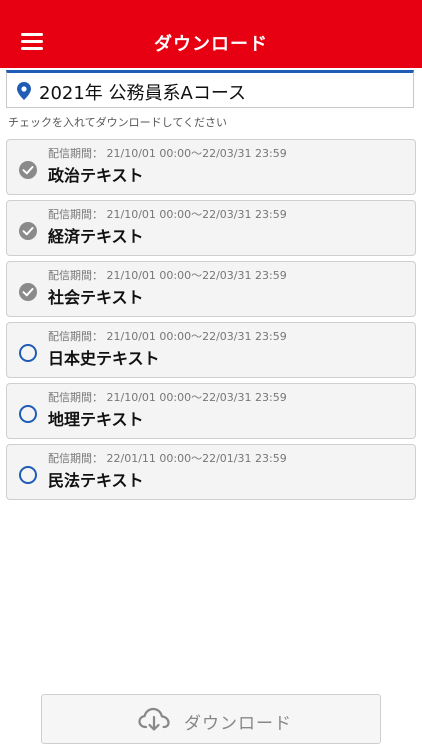 The image size is (422, 750). I want to click on delivery-period: 配信期間： 22/01/11 00:00～22/01/31 23:59, so click(167, 458).